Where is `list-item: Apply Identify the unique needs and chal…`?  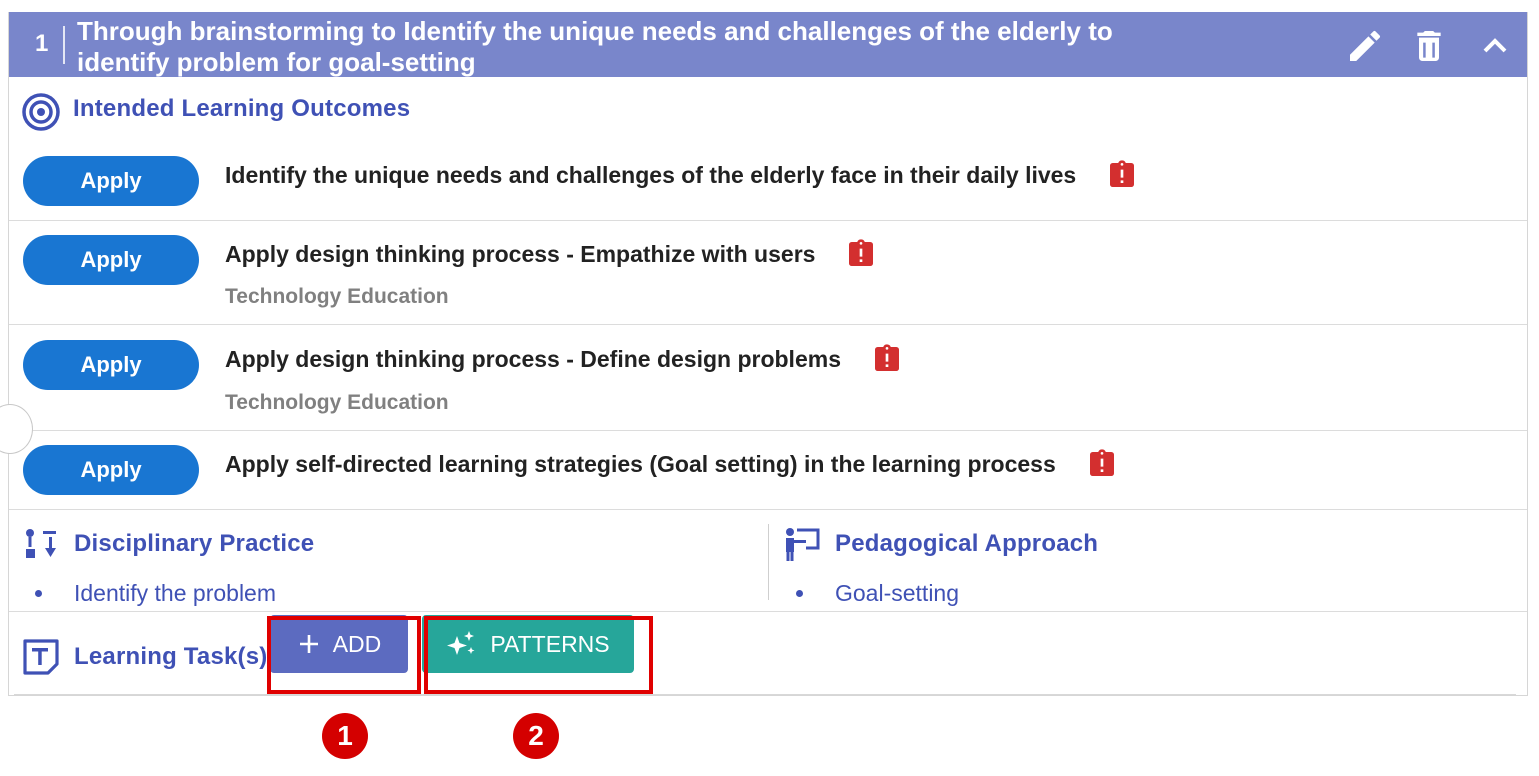 list-item: Apply Identify the unique needs and chal… is located at coordinates (768, 182).